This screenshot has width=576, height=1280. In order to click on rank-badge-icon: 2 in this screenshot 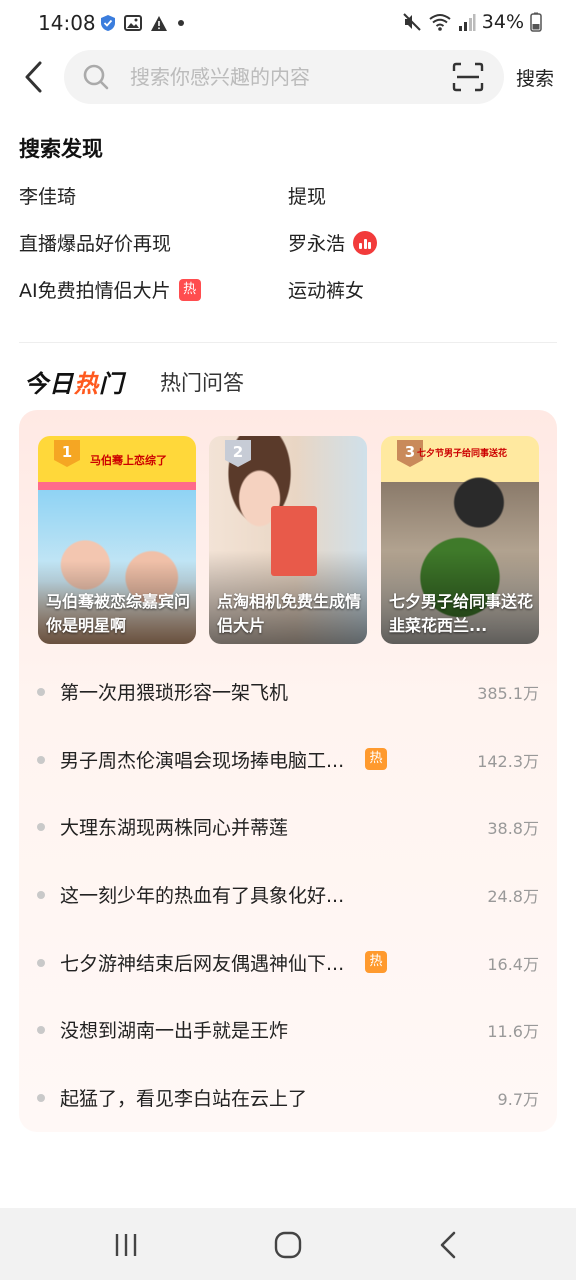, I will do `click(238, 453)`.